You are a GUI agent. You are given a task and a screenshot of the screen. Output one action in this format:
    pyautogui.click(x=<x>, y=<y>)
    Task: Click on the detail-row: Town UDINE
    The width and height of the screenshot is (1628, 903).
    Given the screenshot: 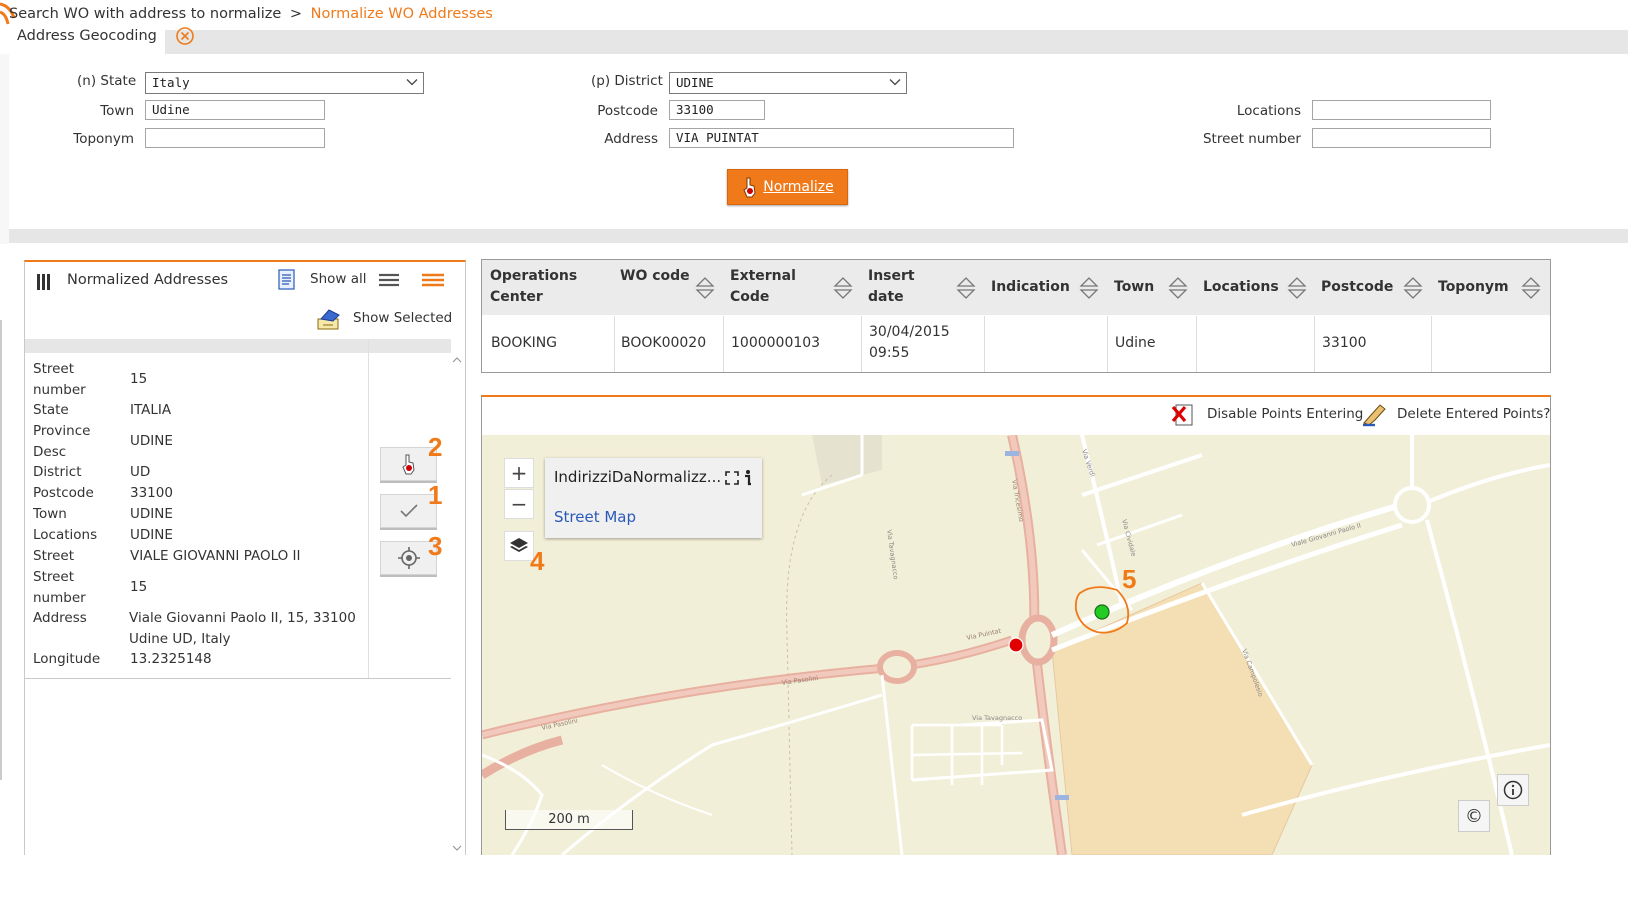 What is the action you would take?
    pyautogui.click(x=198, y=514)
    